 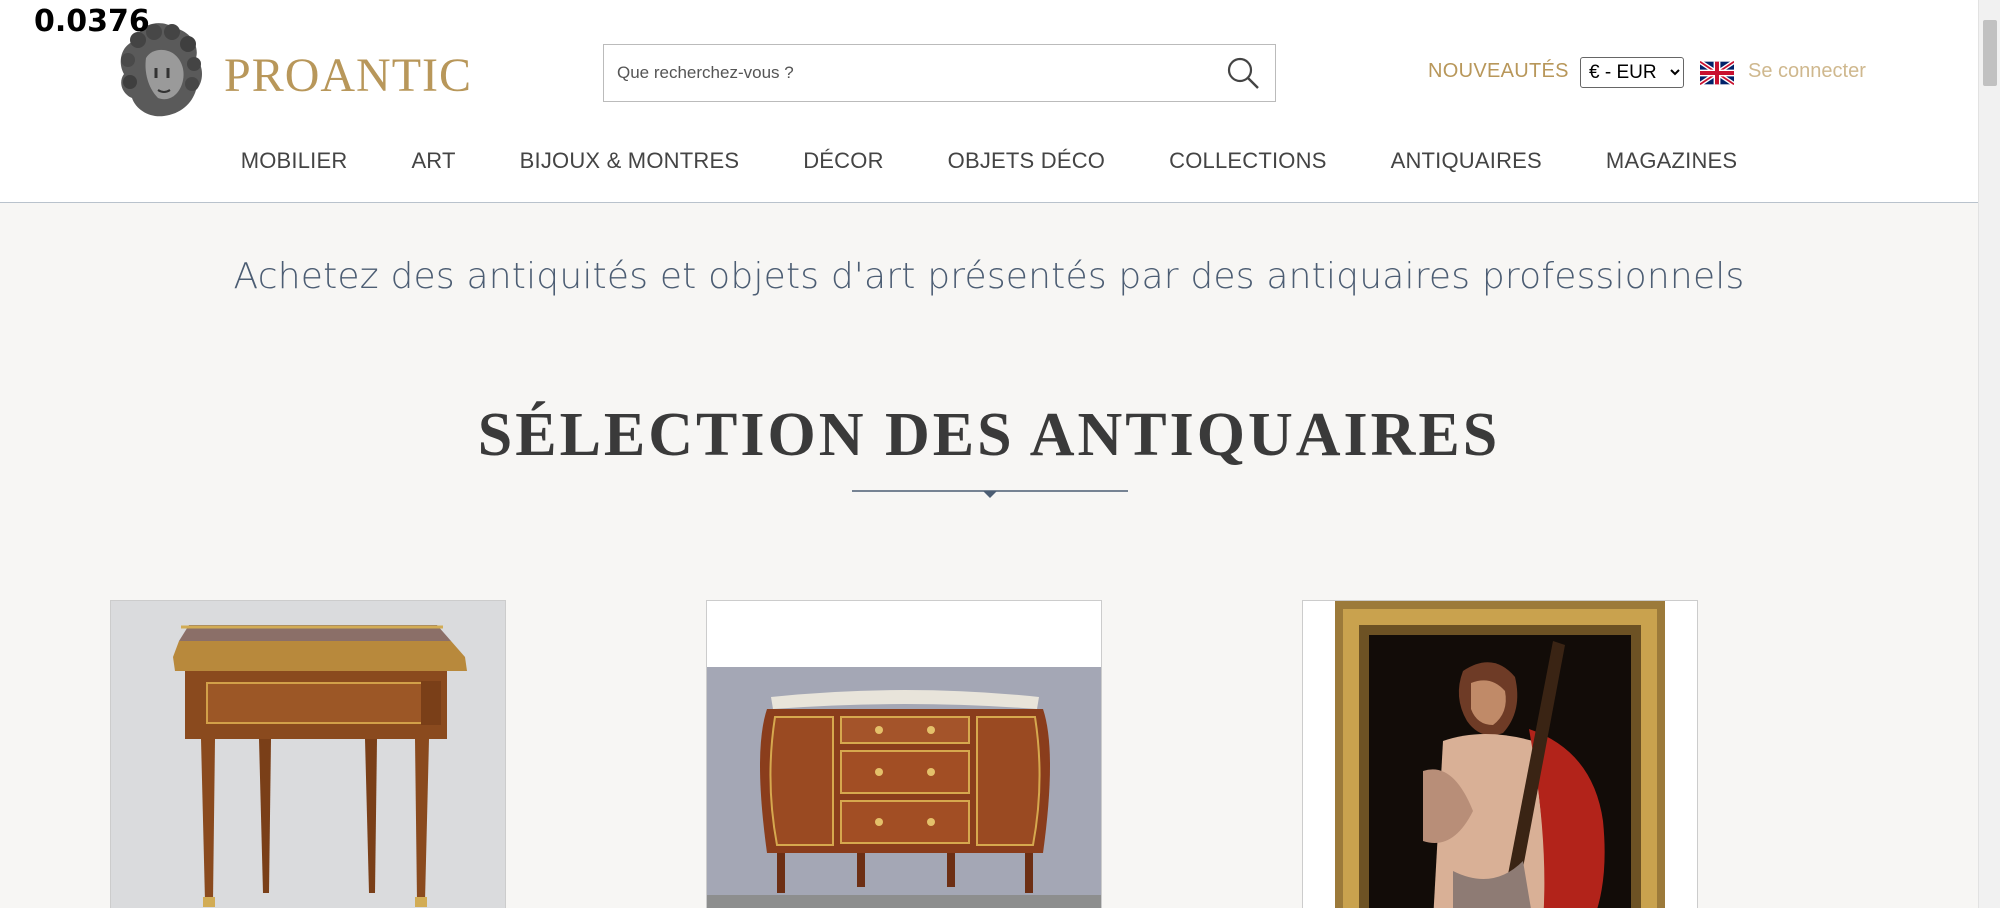 What do you see at coordinates (630, 163) in the screenshot?
I see `nav-item-bijoux-montres: BIJOUX & MONTRES` at bounding box center [630, 163].